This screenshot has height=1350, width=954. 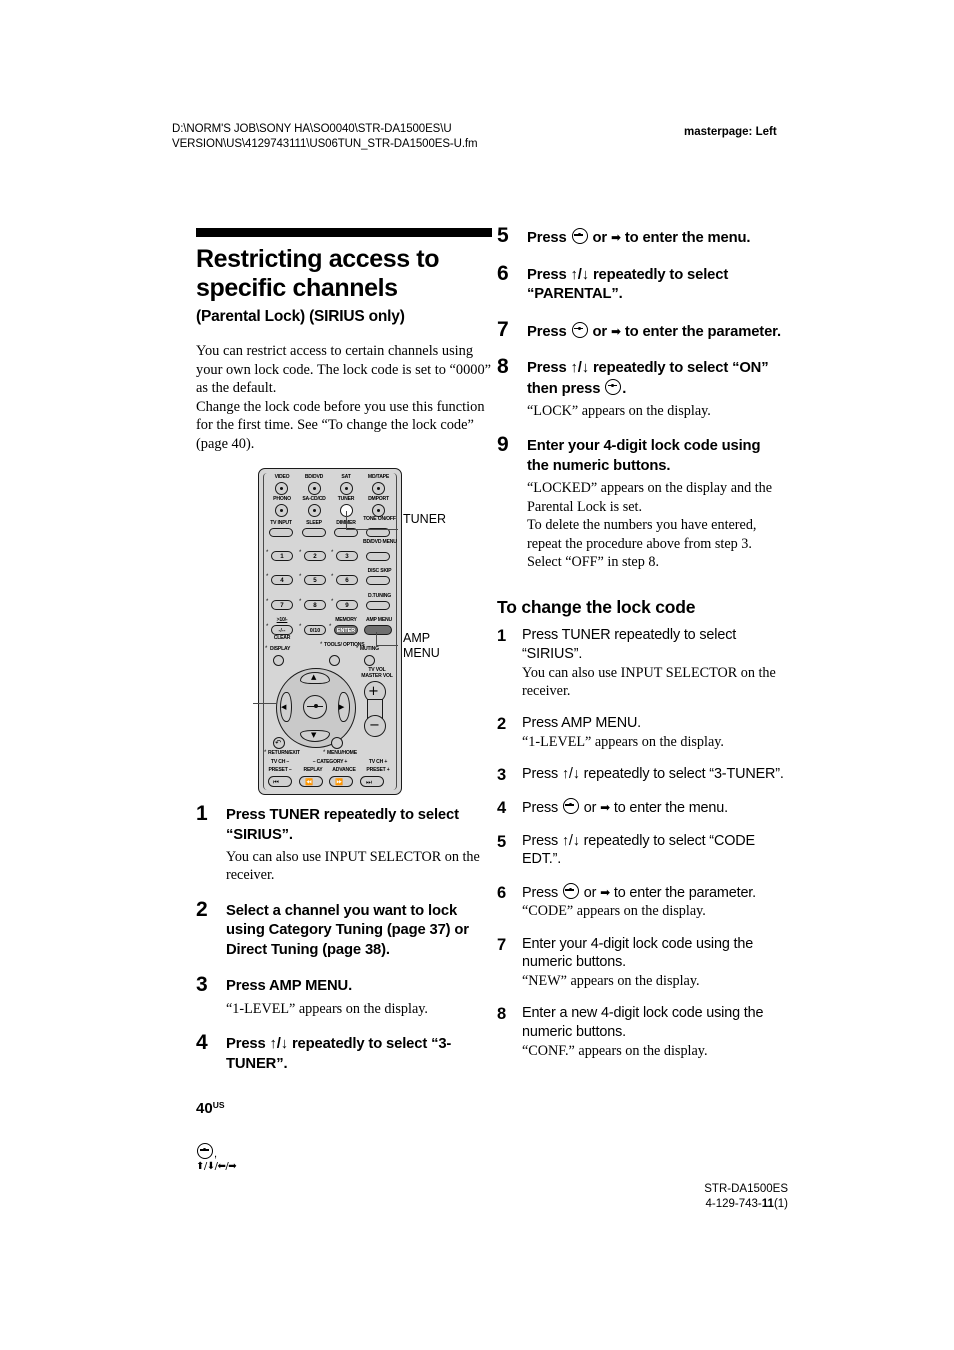 What do you see at coordinates (369, 782) in the screenshot?
I see `skip-forward-icon: ⏭` at bounding box center [369, 782].